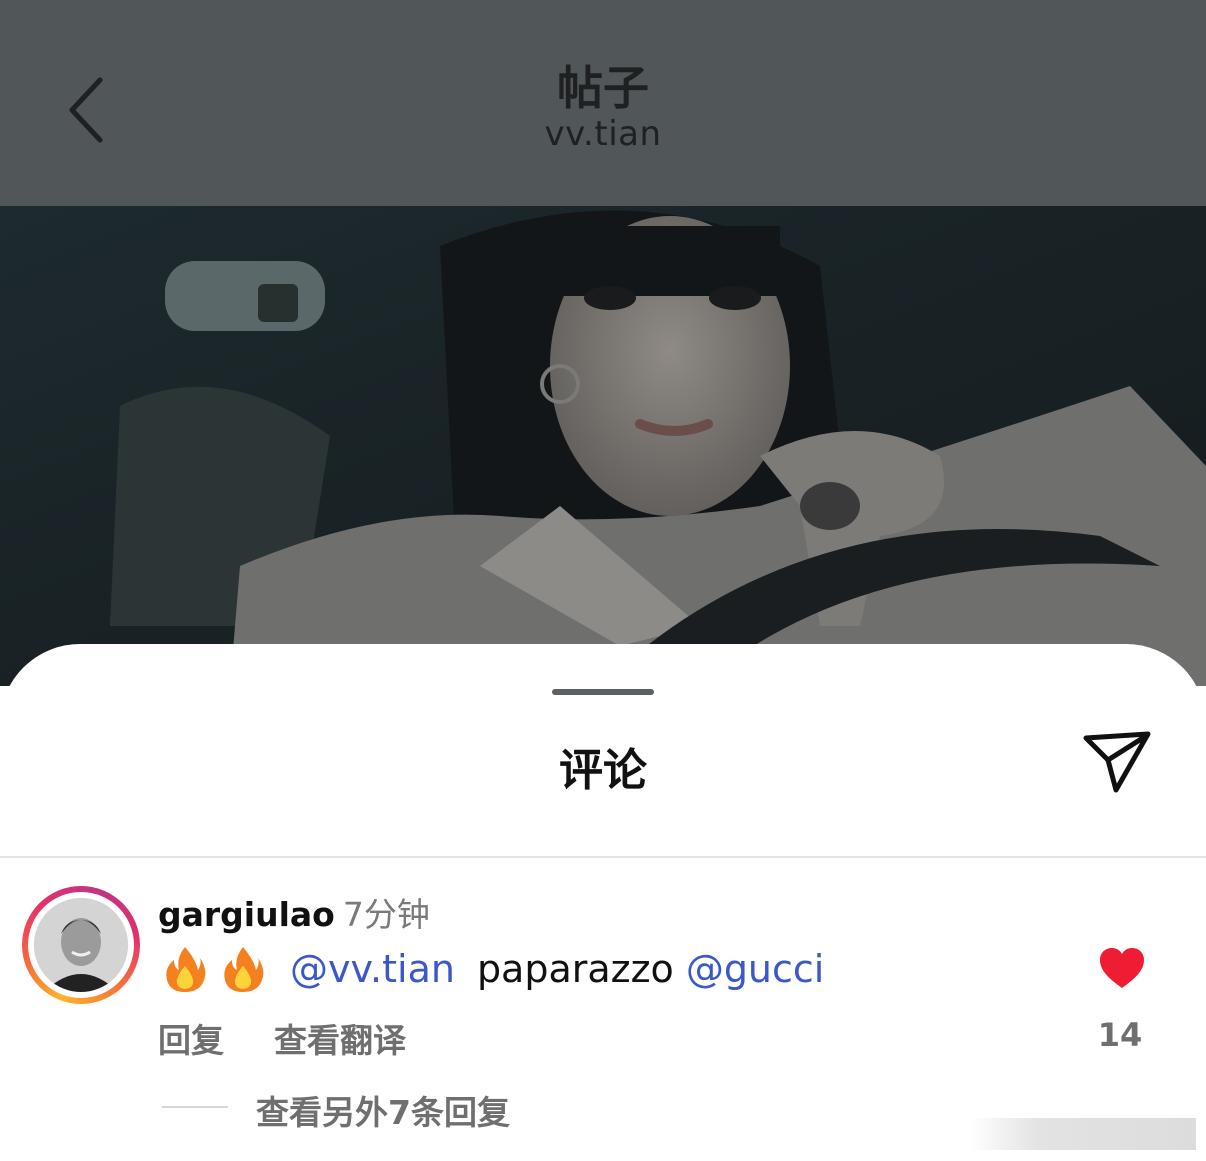 The height and width of the screenshot is (1161, 1206). I want to click on avatar-story-ring, so click(81, 945).